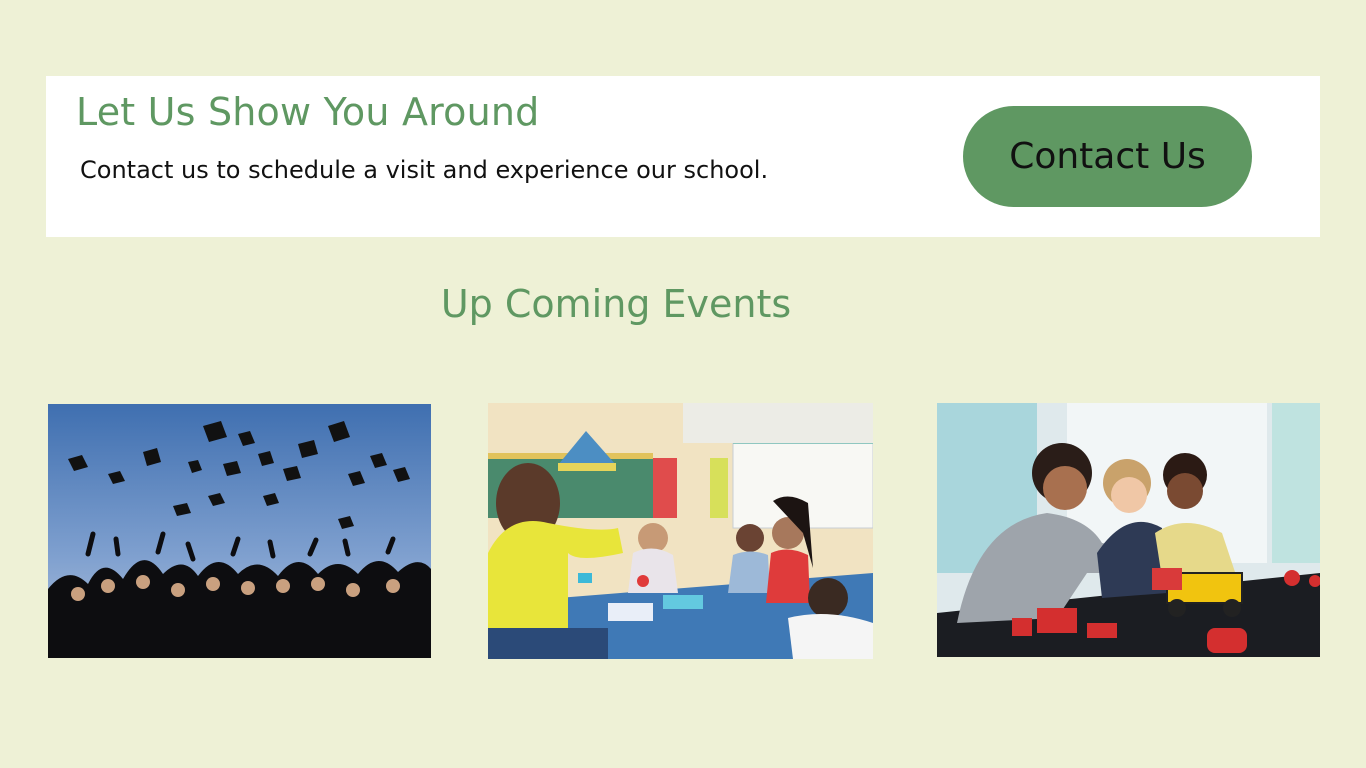 The image size is (1366, 768). I want to click on banner-title: Let Us Show You Around, so click(308, 112).